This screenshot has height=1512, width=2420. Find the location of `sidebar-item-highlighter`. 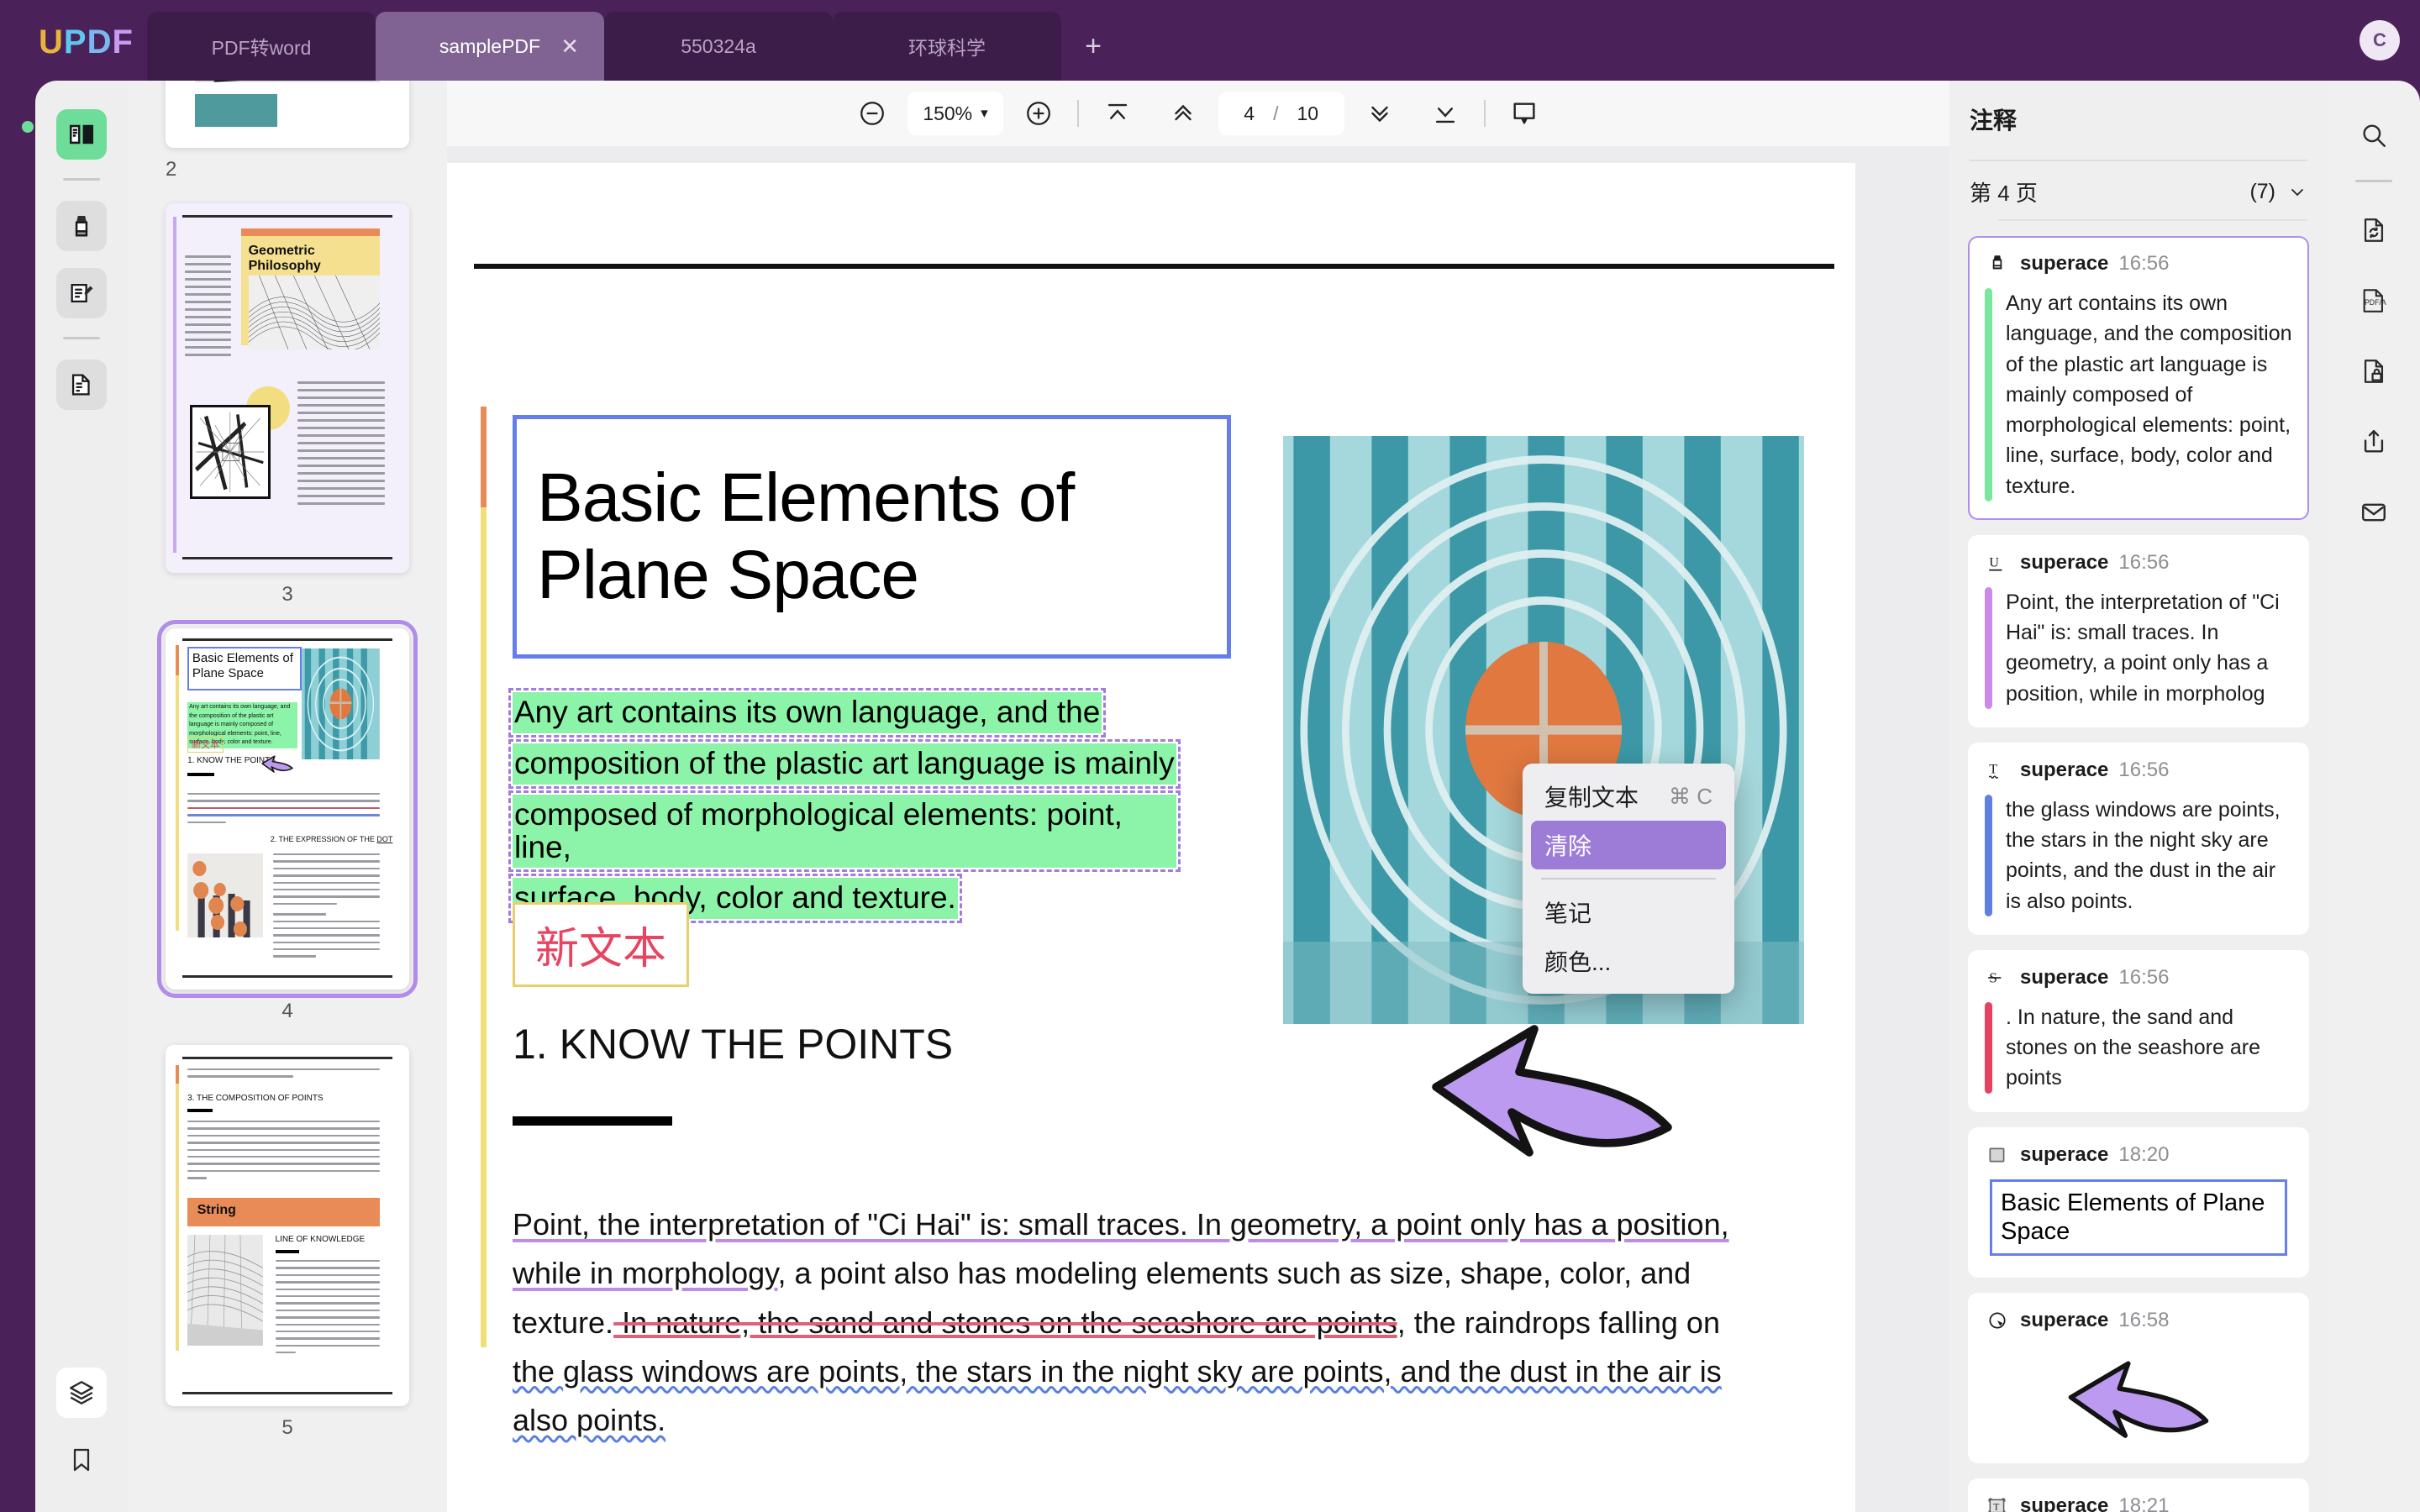

sidebar-item-highlighter is located at coordinates (81, 226).